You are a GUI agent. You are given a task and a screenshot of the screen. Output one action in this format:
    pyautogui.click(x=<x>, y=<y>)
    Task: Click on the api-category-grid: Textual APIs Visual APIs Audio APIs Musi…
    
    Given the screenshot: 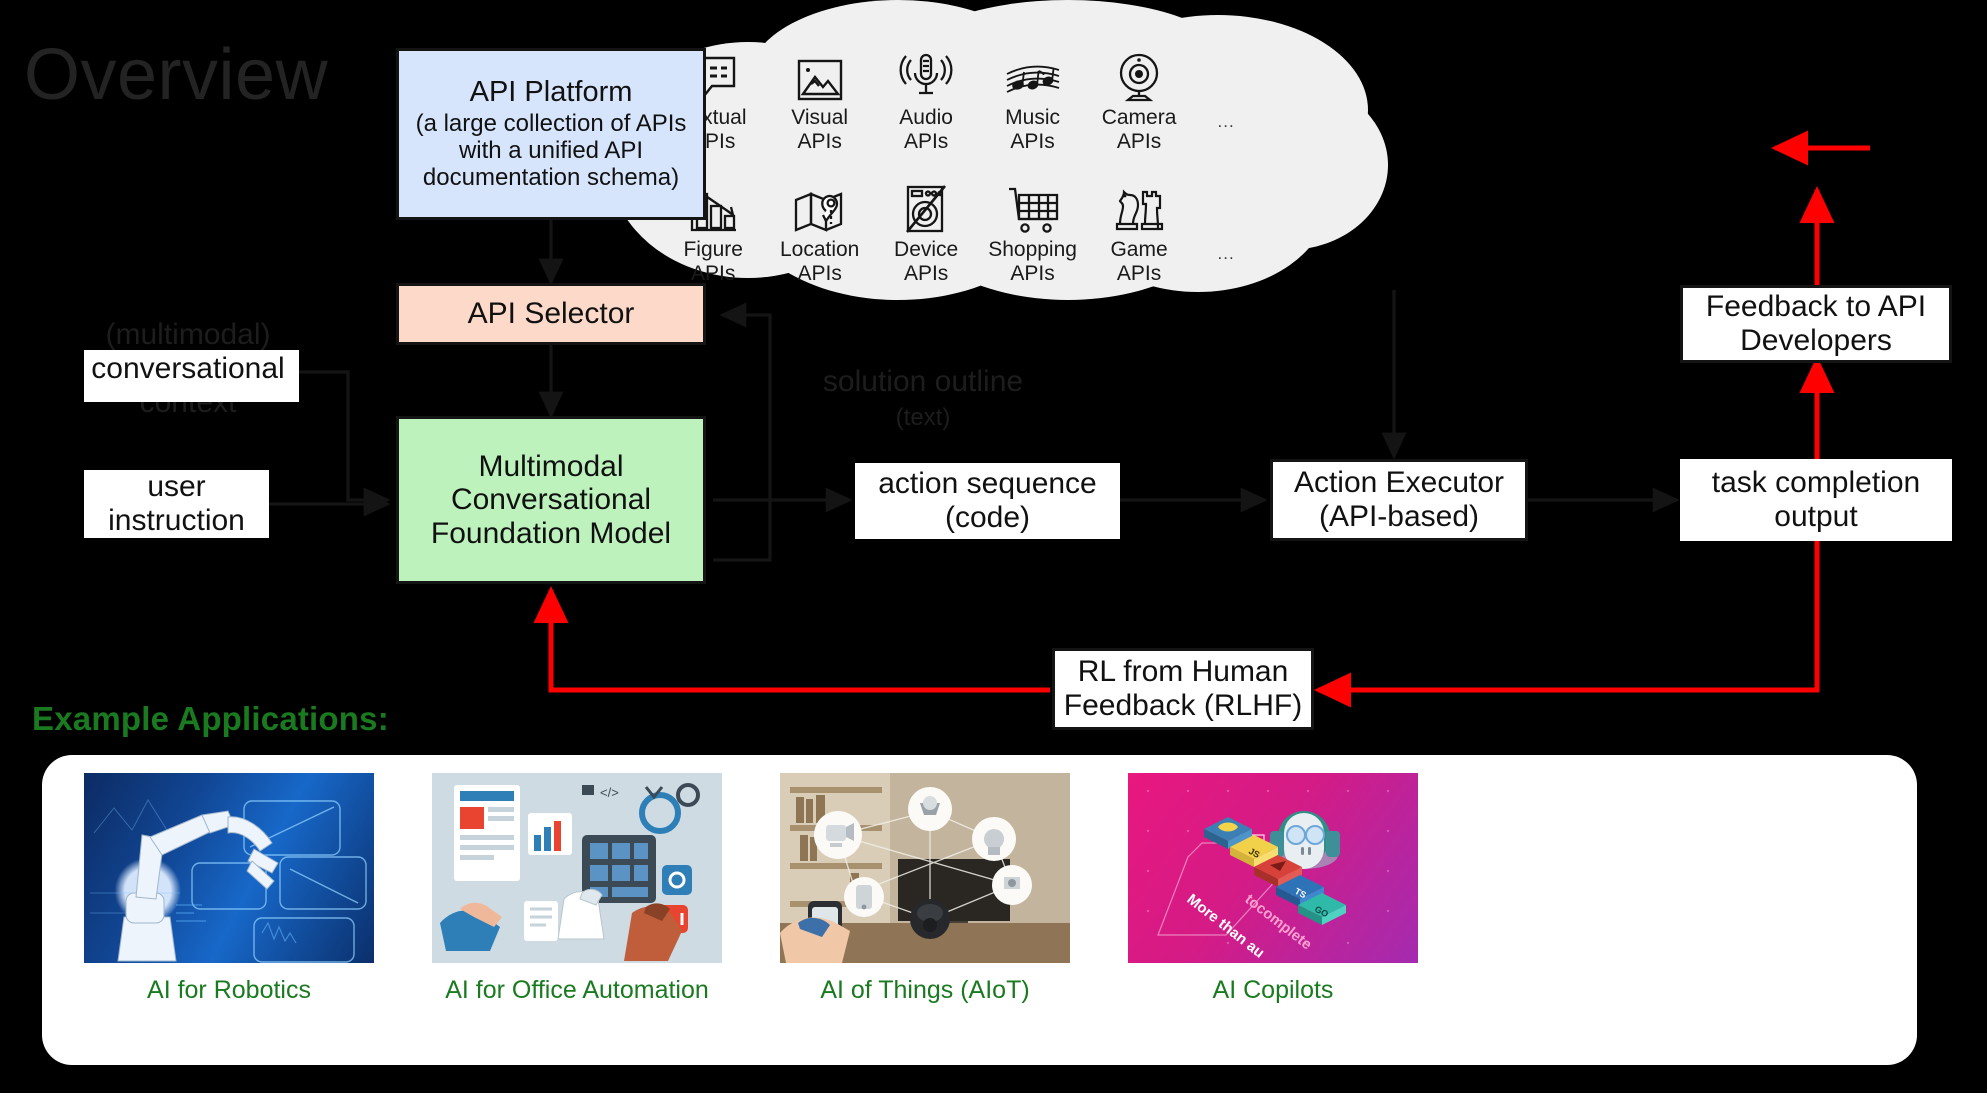 What is the action you would take?
    pyautogui.click(x=960, y=165)
    